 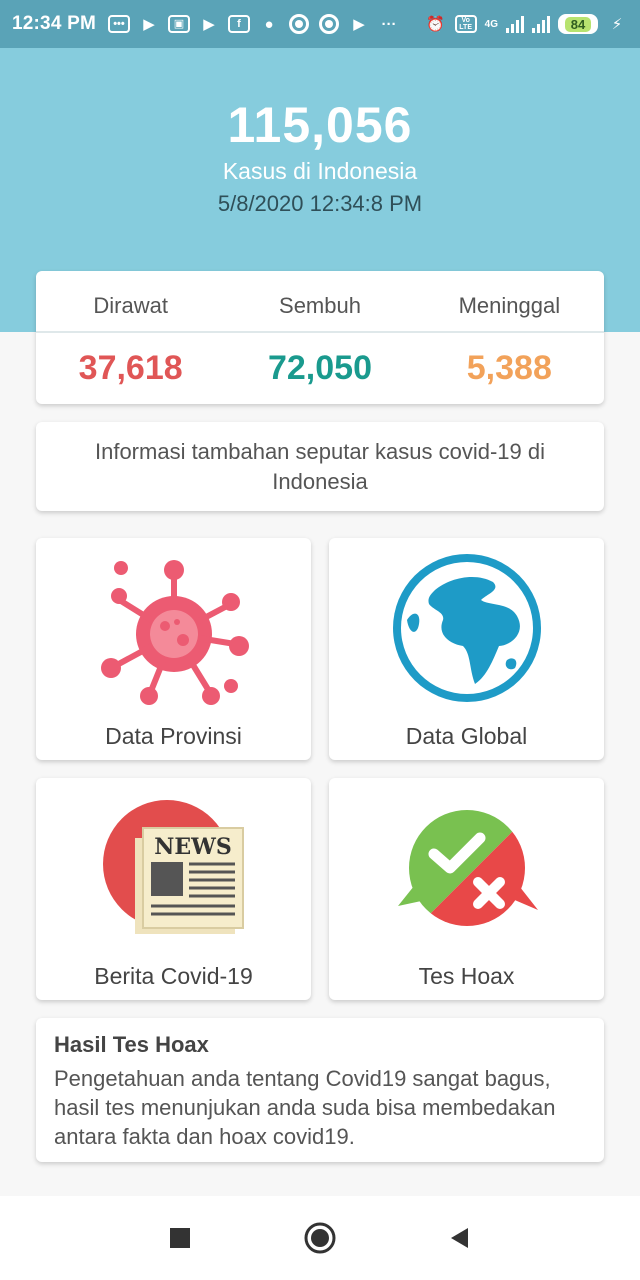 What do you see at coordinates (509, 367) in the screenshot?
I see `stat-value-meninggal: 5,388` at bounding box center [509, 367].